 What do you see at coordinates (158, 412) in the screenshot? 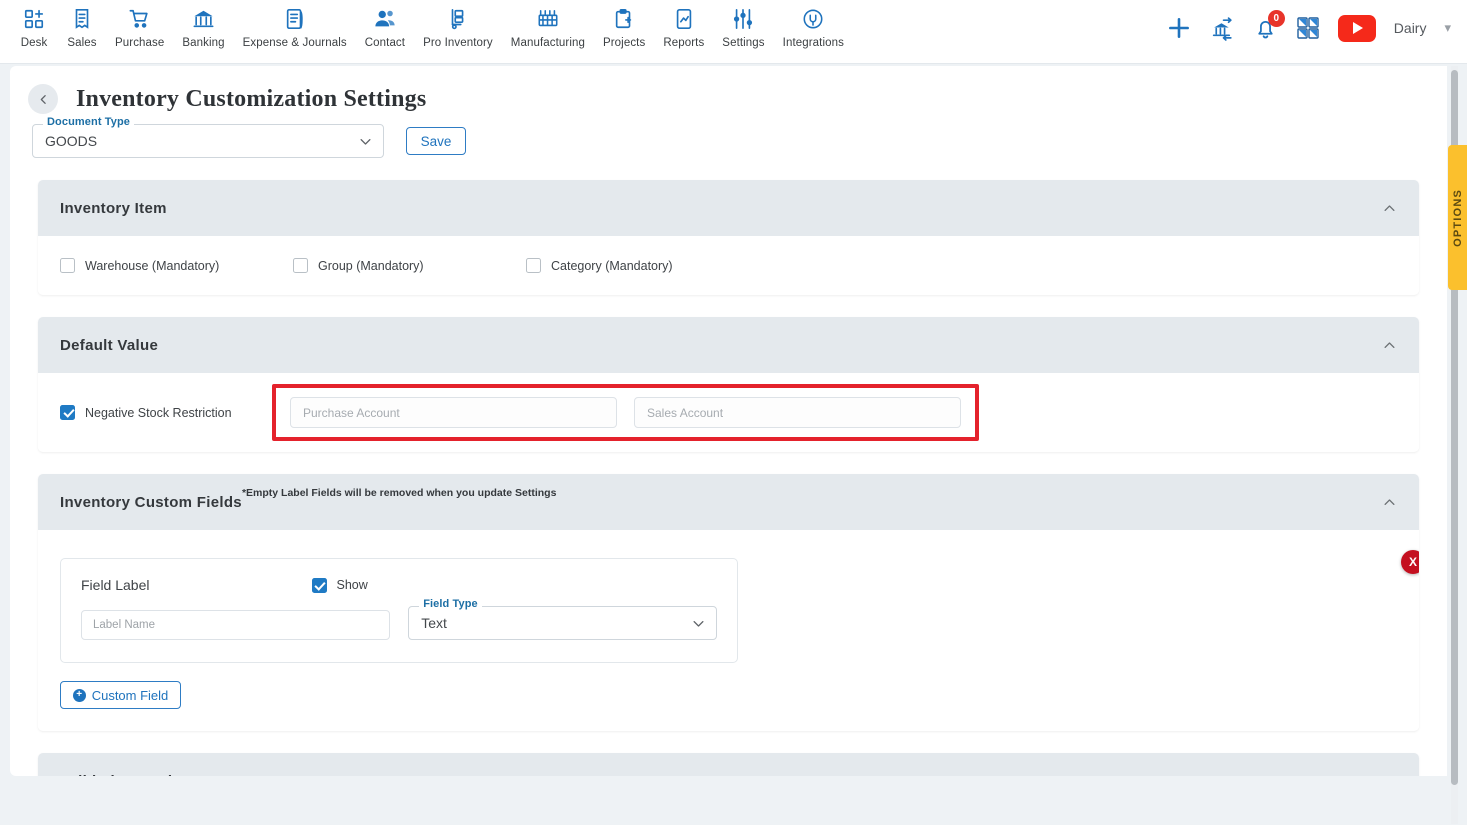
I see `checkbox-label: Negative Stock Restriction` at bounding box center [158, 412].